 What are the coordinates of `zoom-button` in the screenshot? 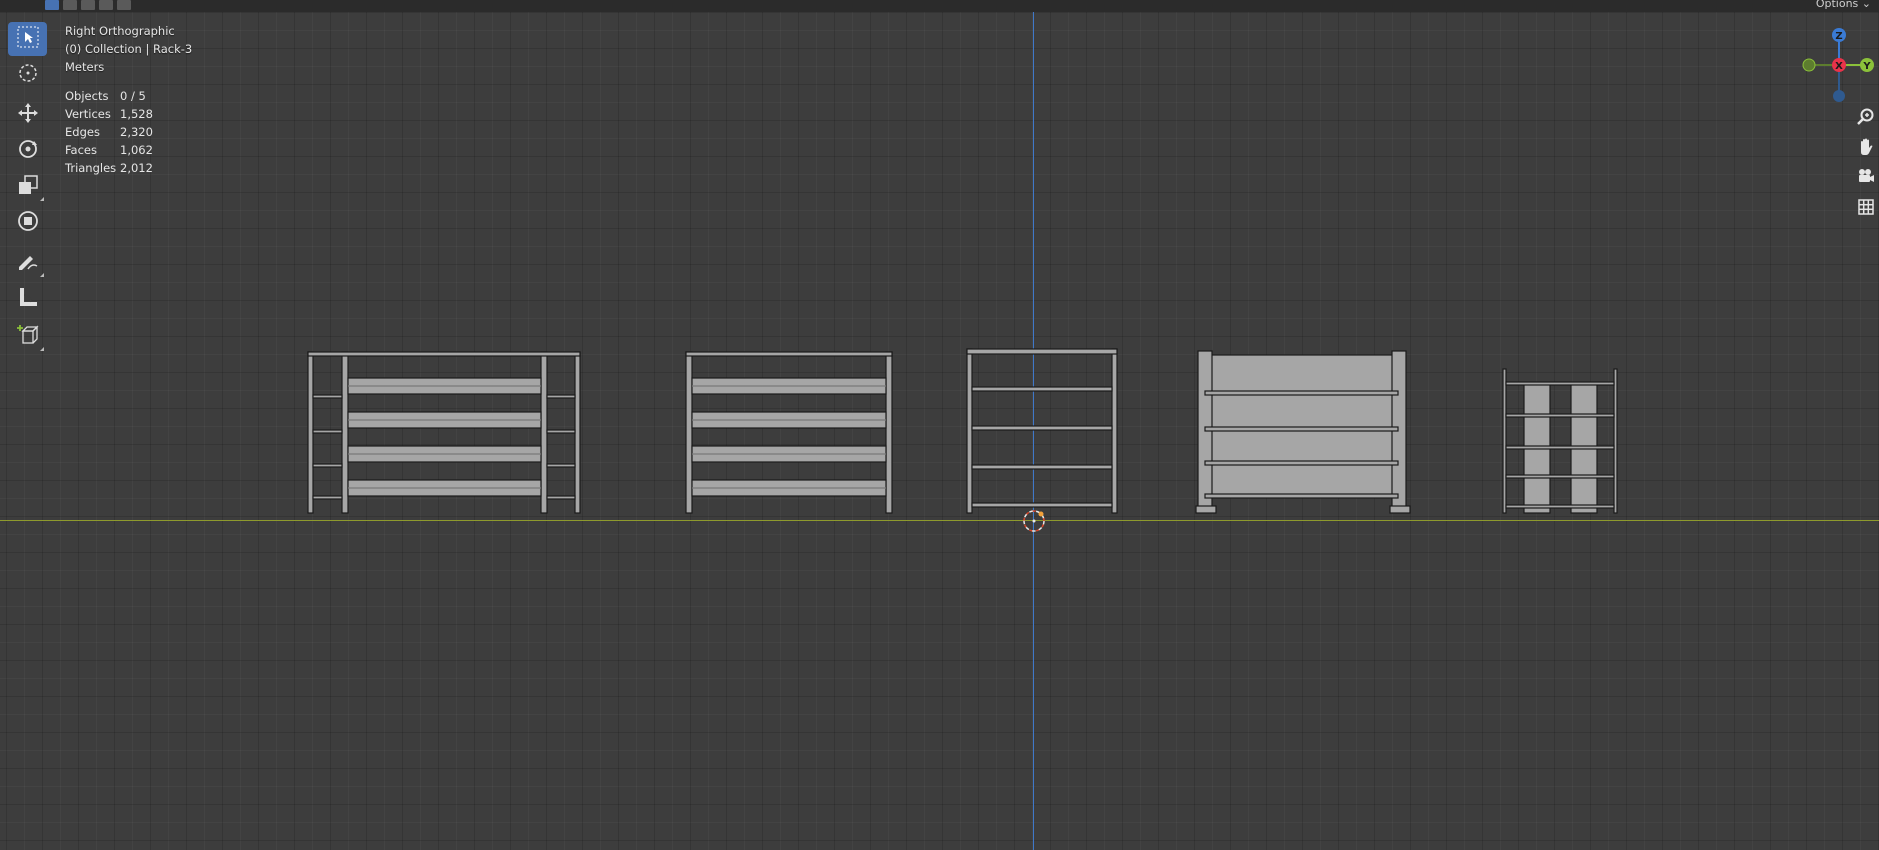 It's located at (1866, 119).